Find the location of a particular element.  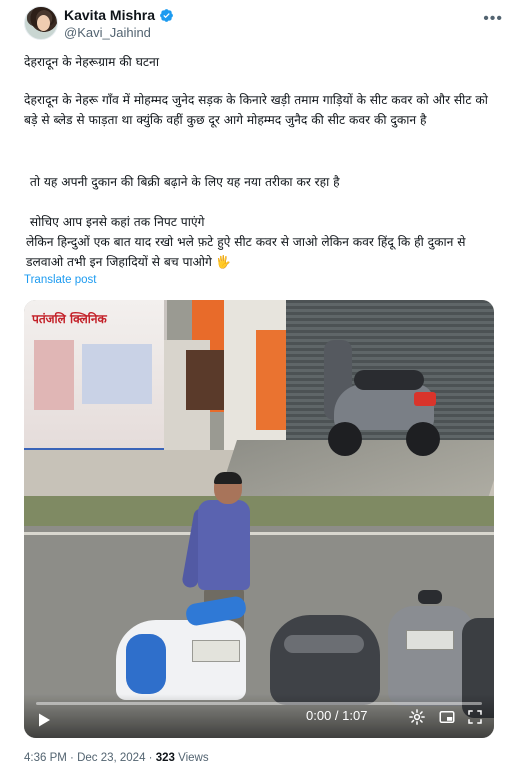

signboard-graphic is located at coordinates (54, 375).